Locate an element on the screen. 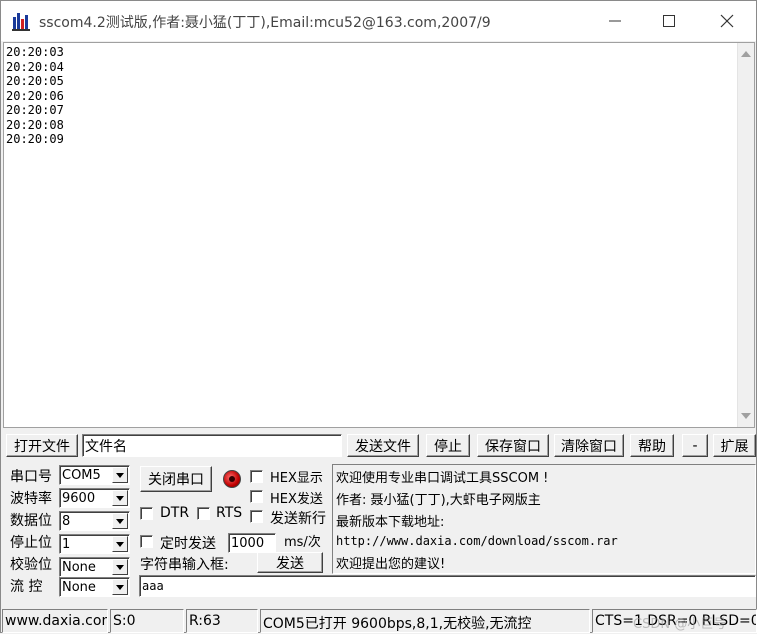 The height and width of the screenshot is (634, 757). databits-label: 数据位 is located at coordinates (31, 521).